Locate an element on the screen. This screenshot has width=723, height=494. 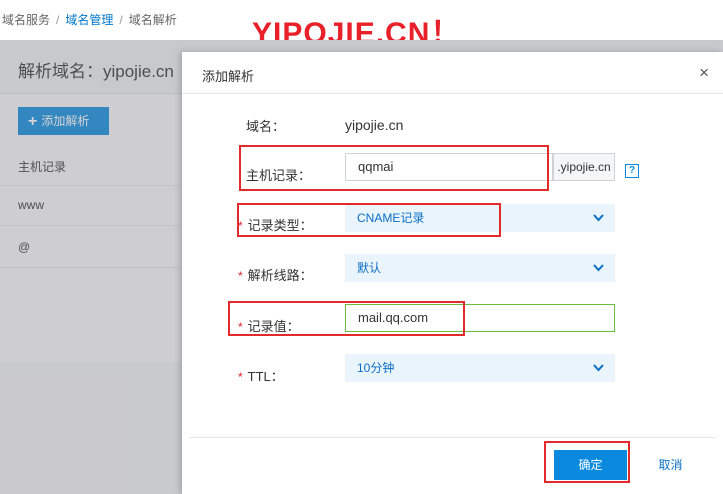
line-label-text: 解析线路： is located at coordinates (280, 275).